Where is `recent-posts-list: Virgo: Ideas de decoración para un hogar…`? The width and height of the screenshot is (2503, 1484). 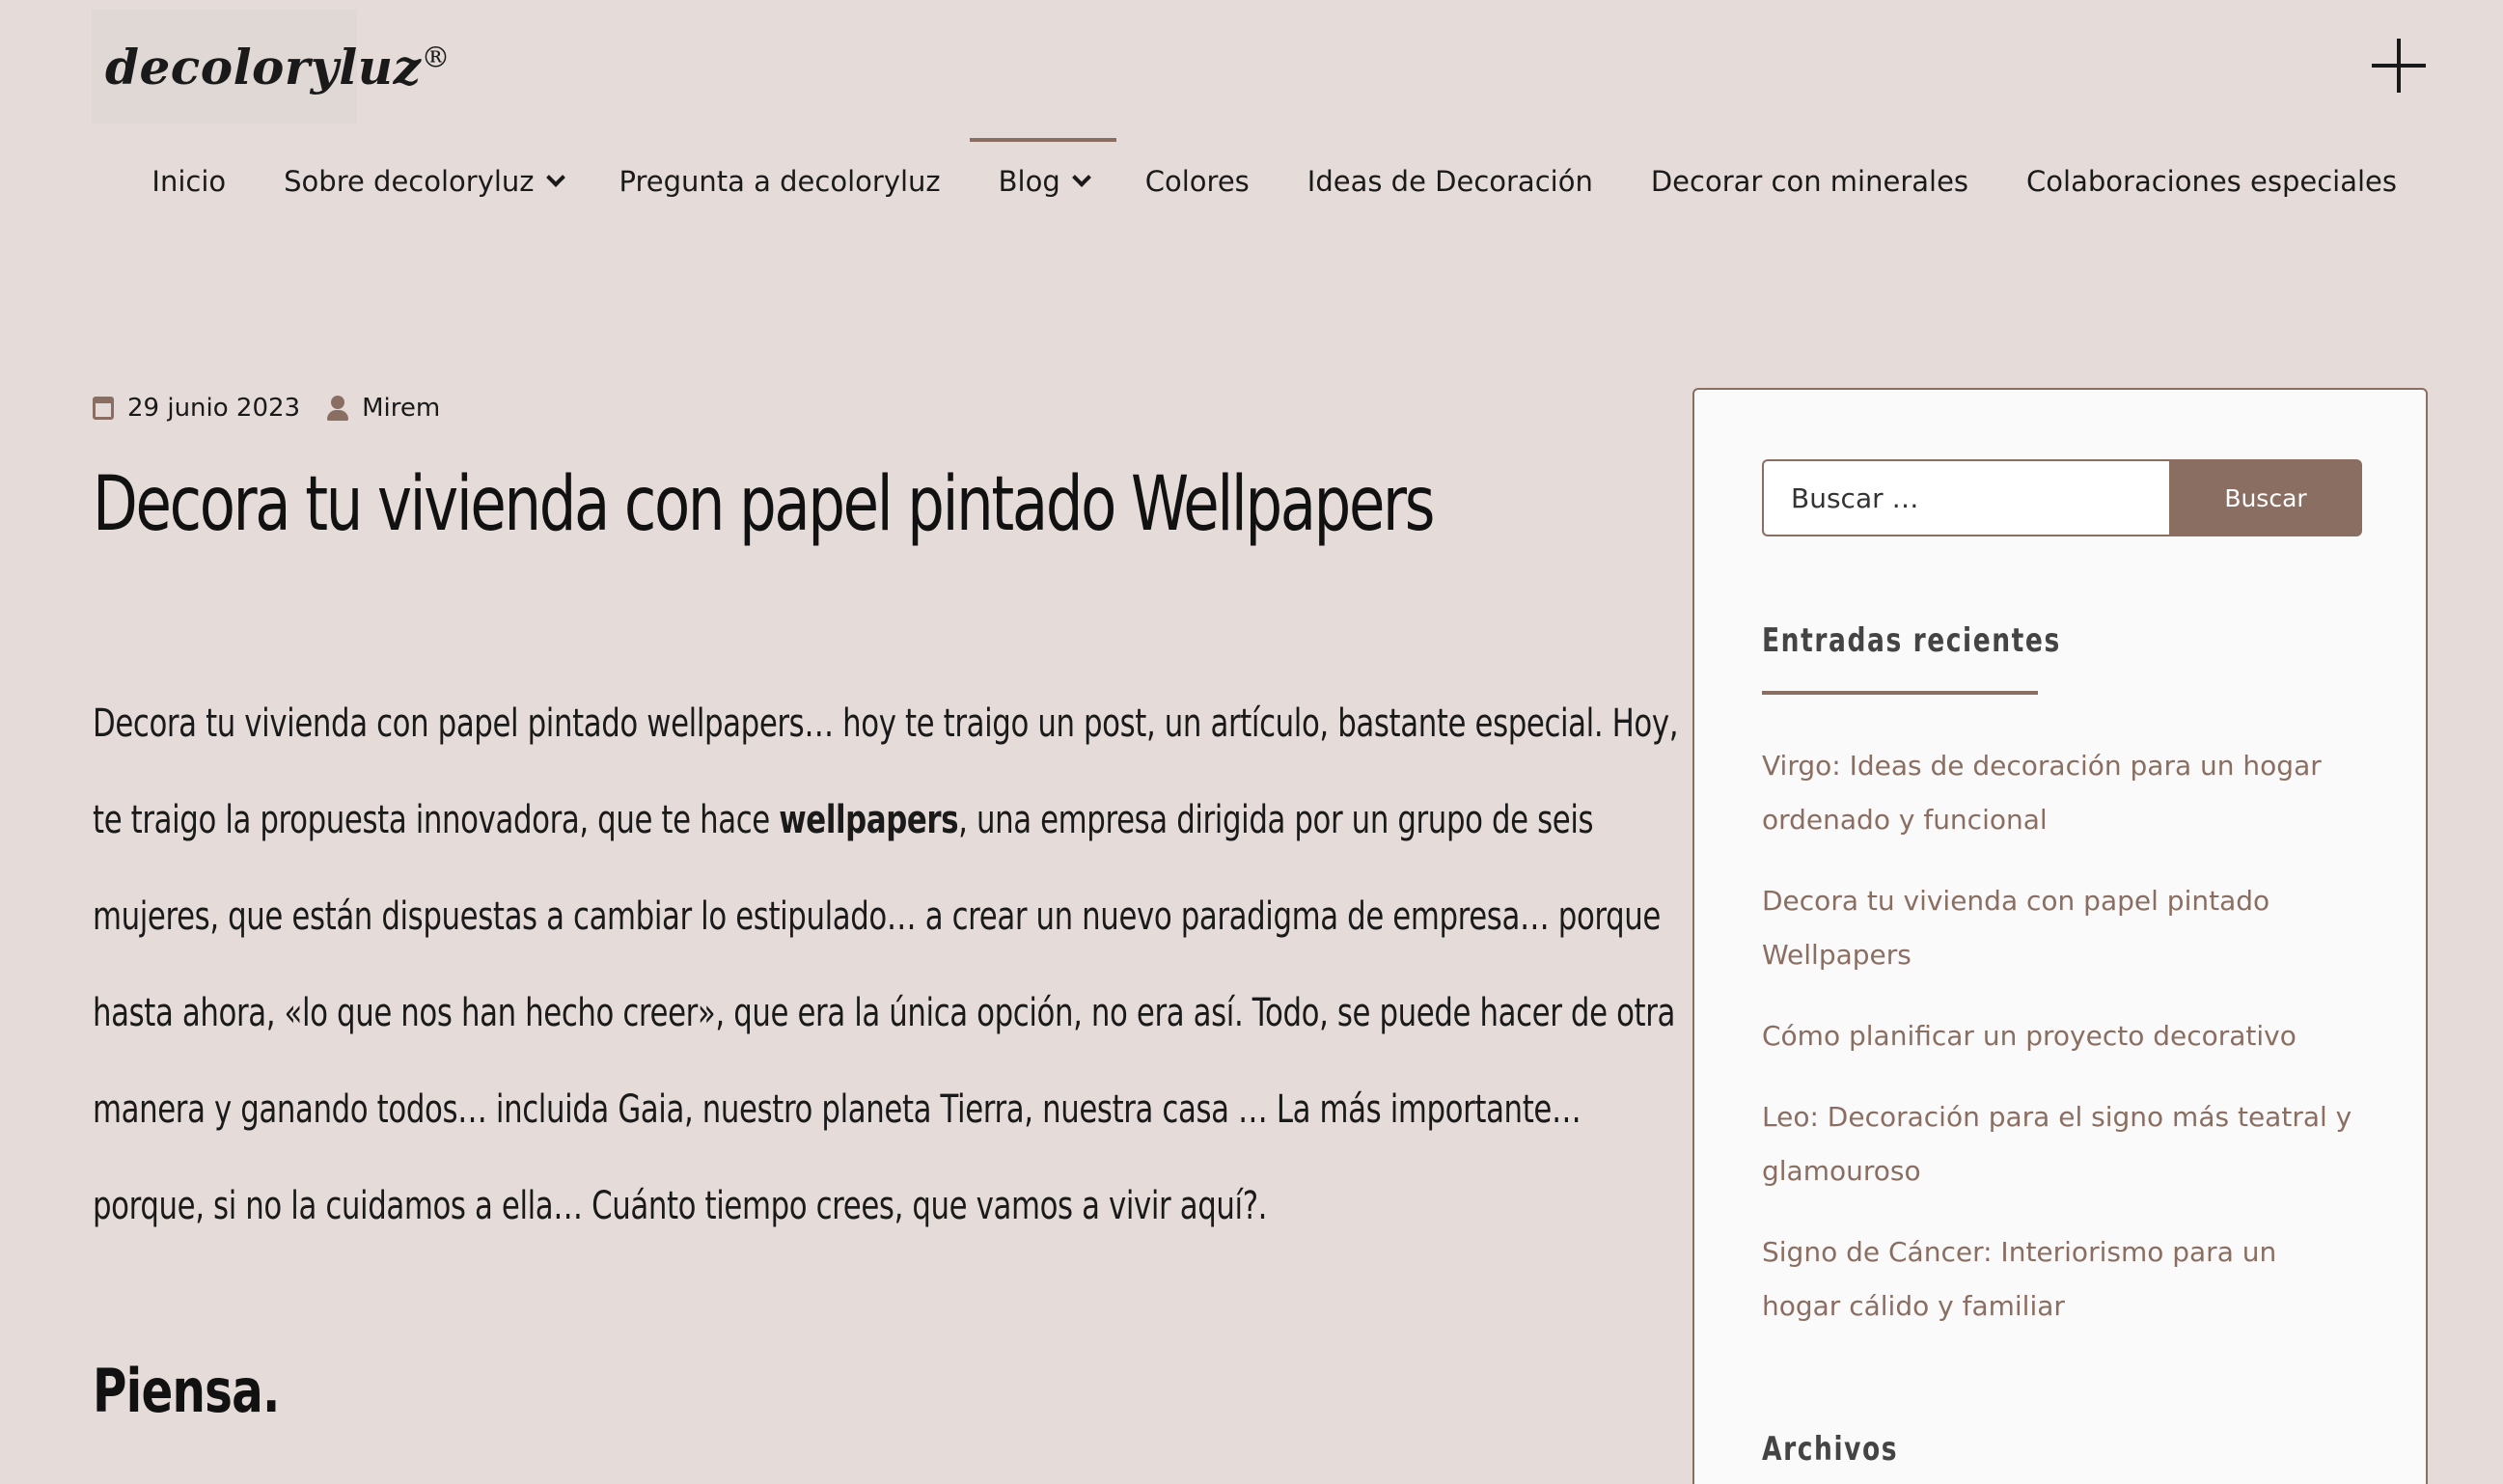 recent-posts-list: Virgo: Ideas de decoración para un hogar… is located at coordinates (2061, 1049).